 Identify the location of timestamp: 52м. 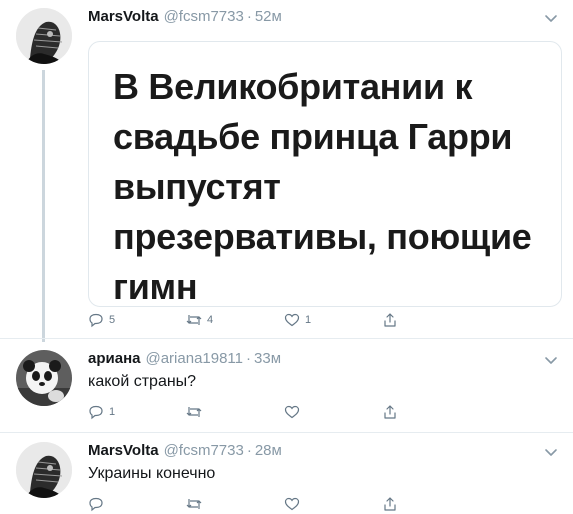
(268, 16).